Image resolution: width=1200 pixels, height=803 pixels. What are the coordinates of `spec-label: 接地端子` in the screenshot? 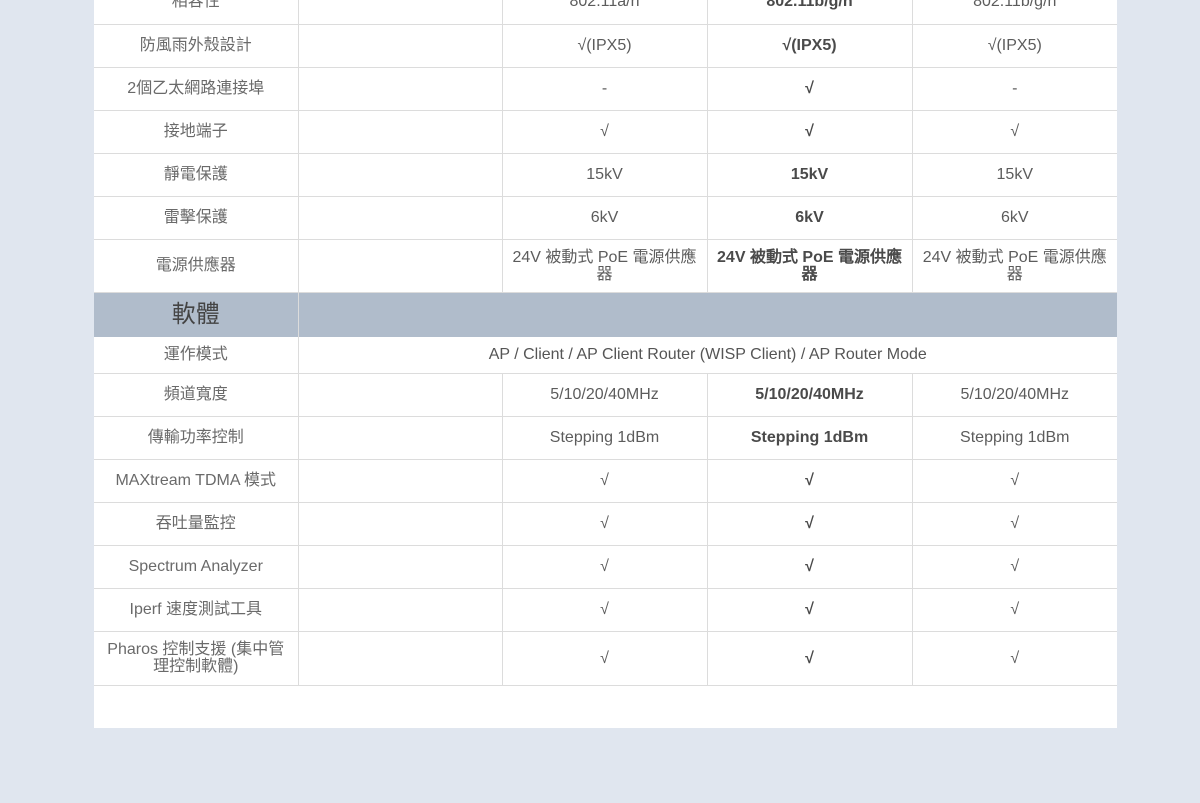 It's located at (196, 132).